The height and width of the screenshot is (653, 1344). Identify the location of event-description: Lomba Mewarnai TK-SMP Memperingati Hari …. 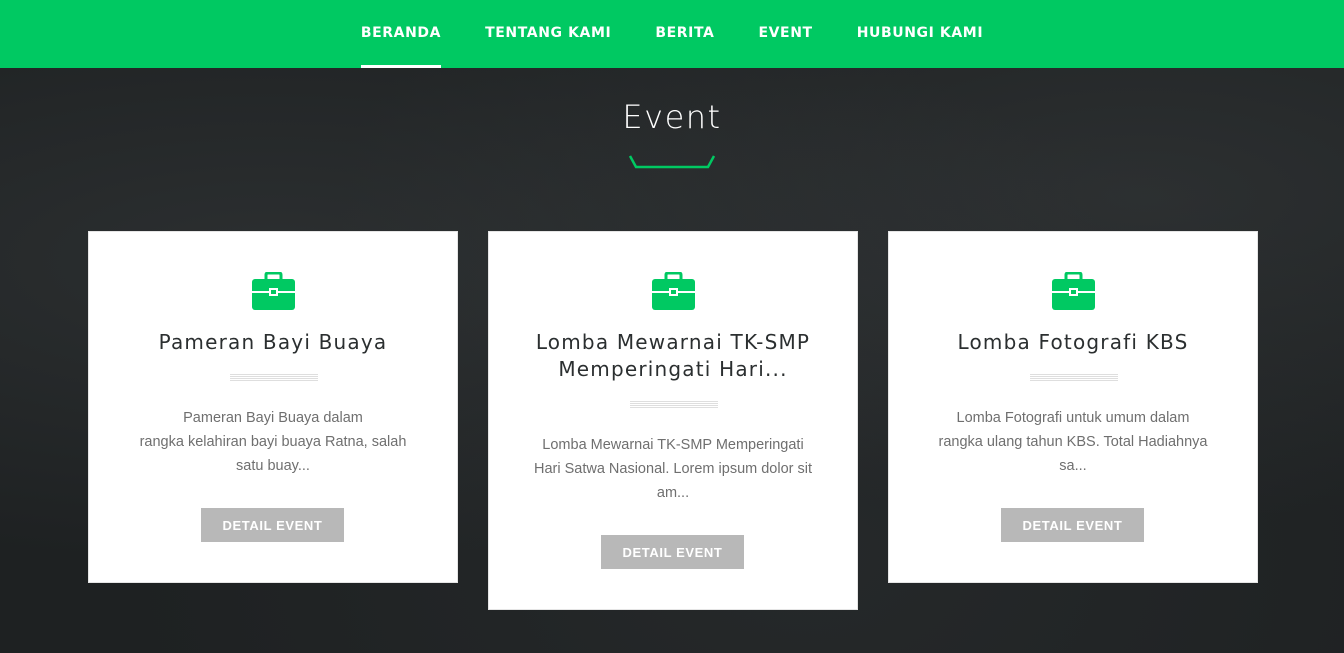
(673, 469).